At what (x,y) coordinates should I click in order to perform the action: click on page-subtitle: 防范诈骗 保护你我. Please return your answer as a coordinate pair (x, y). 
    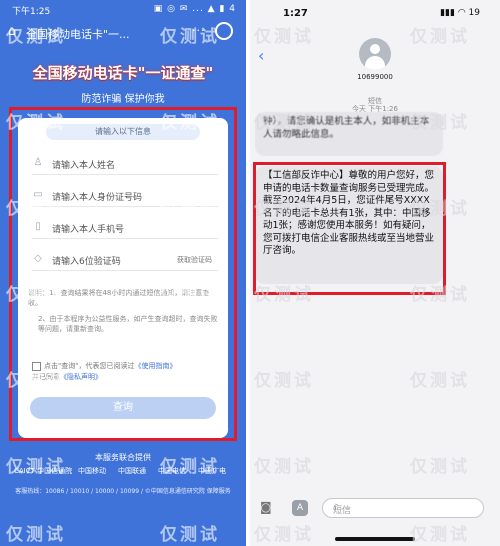
    Looking at the image, I should click on (123, 99).